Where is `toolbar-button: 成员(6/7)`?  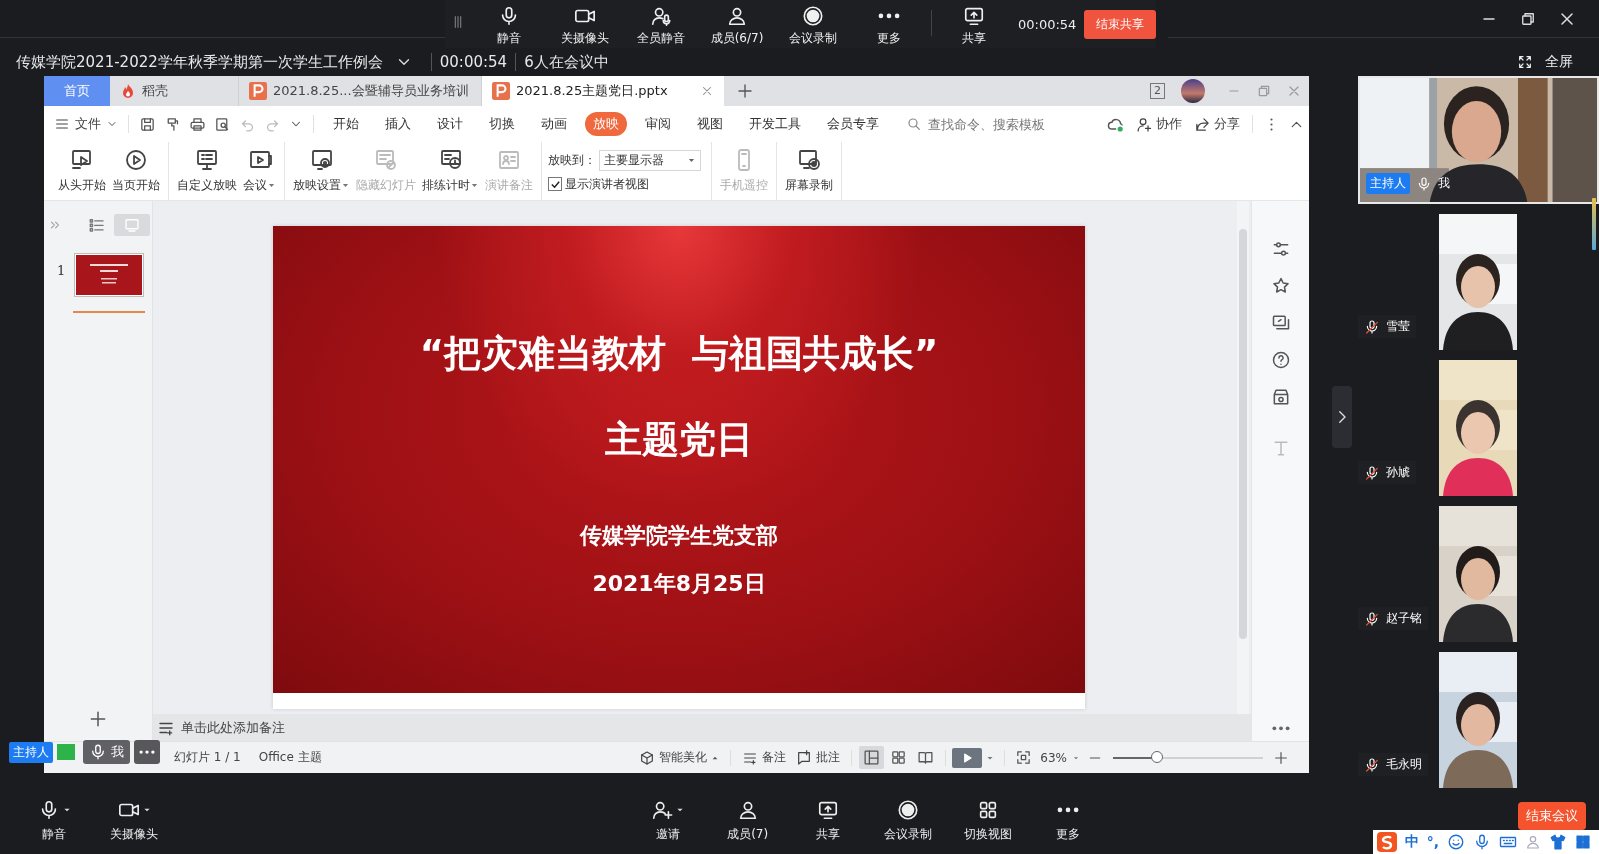
toolbar-button: 成员(6/7) is located at coordinates (737, 23).